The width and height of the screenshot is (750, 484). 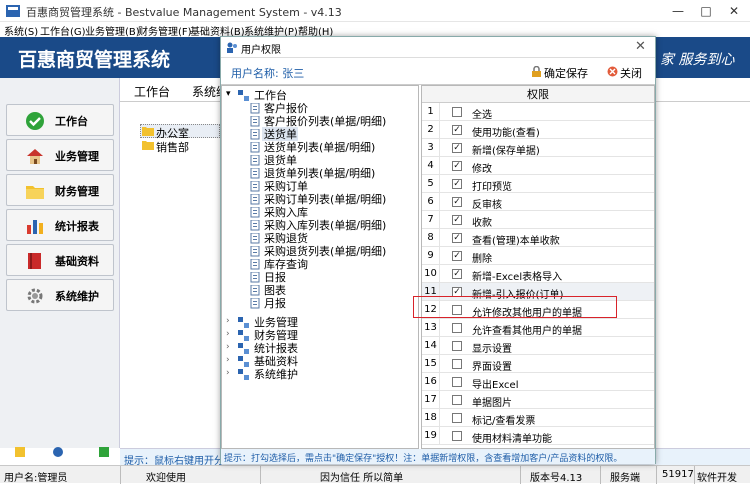 What do you see at coordinates (697, 60) in the screenshot?
I see `slogan: 家 服务到心` at bounding box center [697, 60].